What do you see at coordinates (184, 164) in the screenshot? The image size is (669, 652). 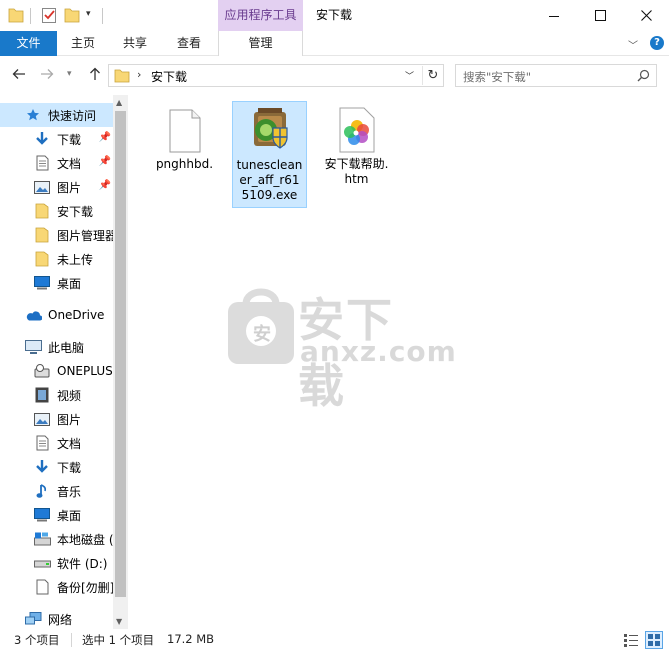 I see `file-name: pnghhbd.` at bounding box center [184, 164].